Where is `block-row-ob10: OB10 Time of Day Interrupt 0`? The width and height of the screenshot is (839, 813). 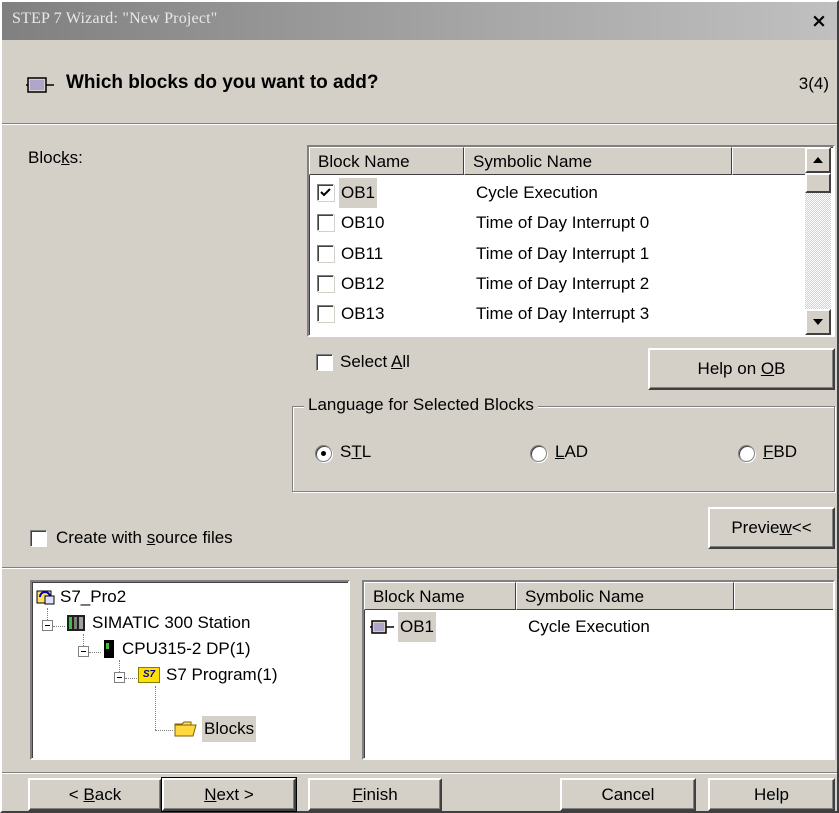
block-row-ob10: OB10 Time of Day Interrupt 0 is located at coordinates (556, 223).